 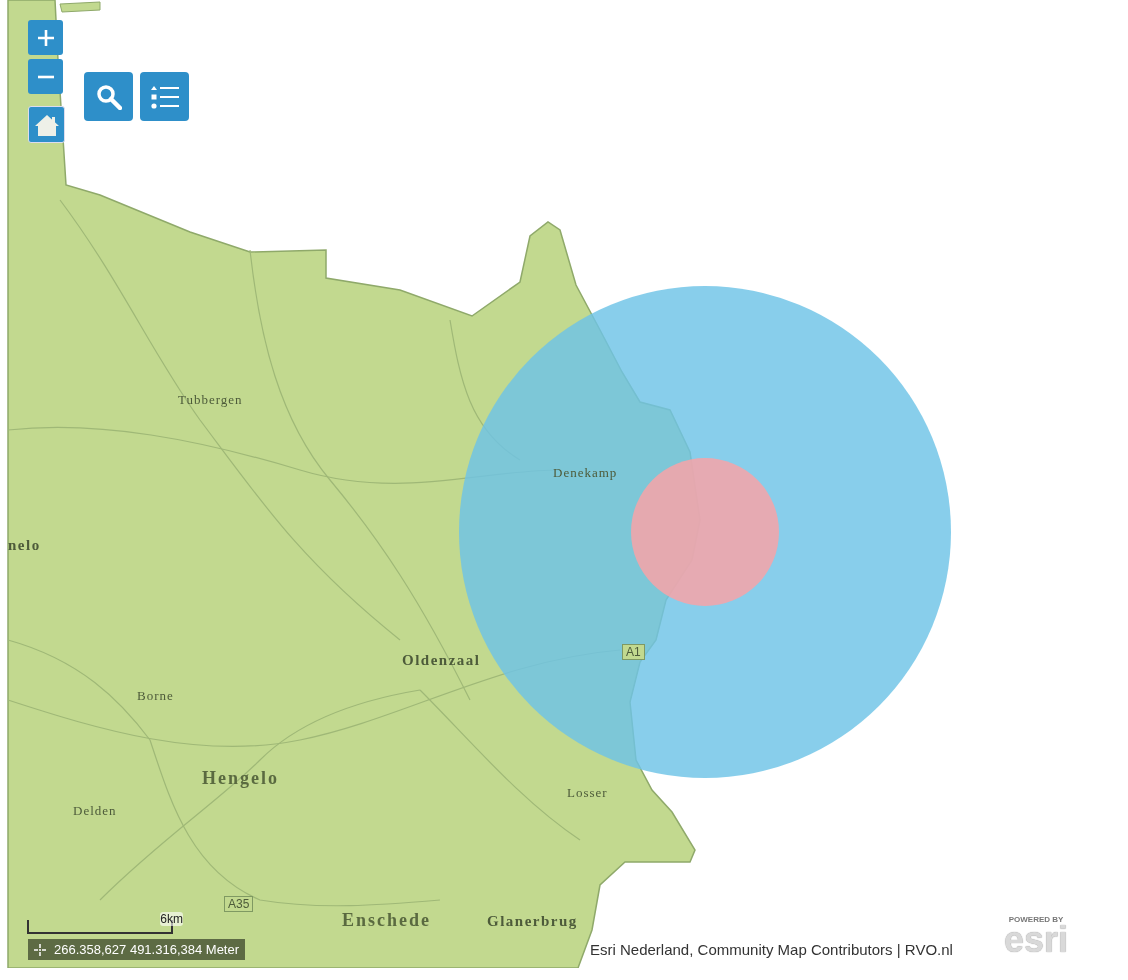 I want to click on road-shield: A35, so click(x=239, y=904).